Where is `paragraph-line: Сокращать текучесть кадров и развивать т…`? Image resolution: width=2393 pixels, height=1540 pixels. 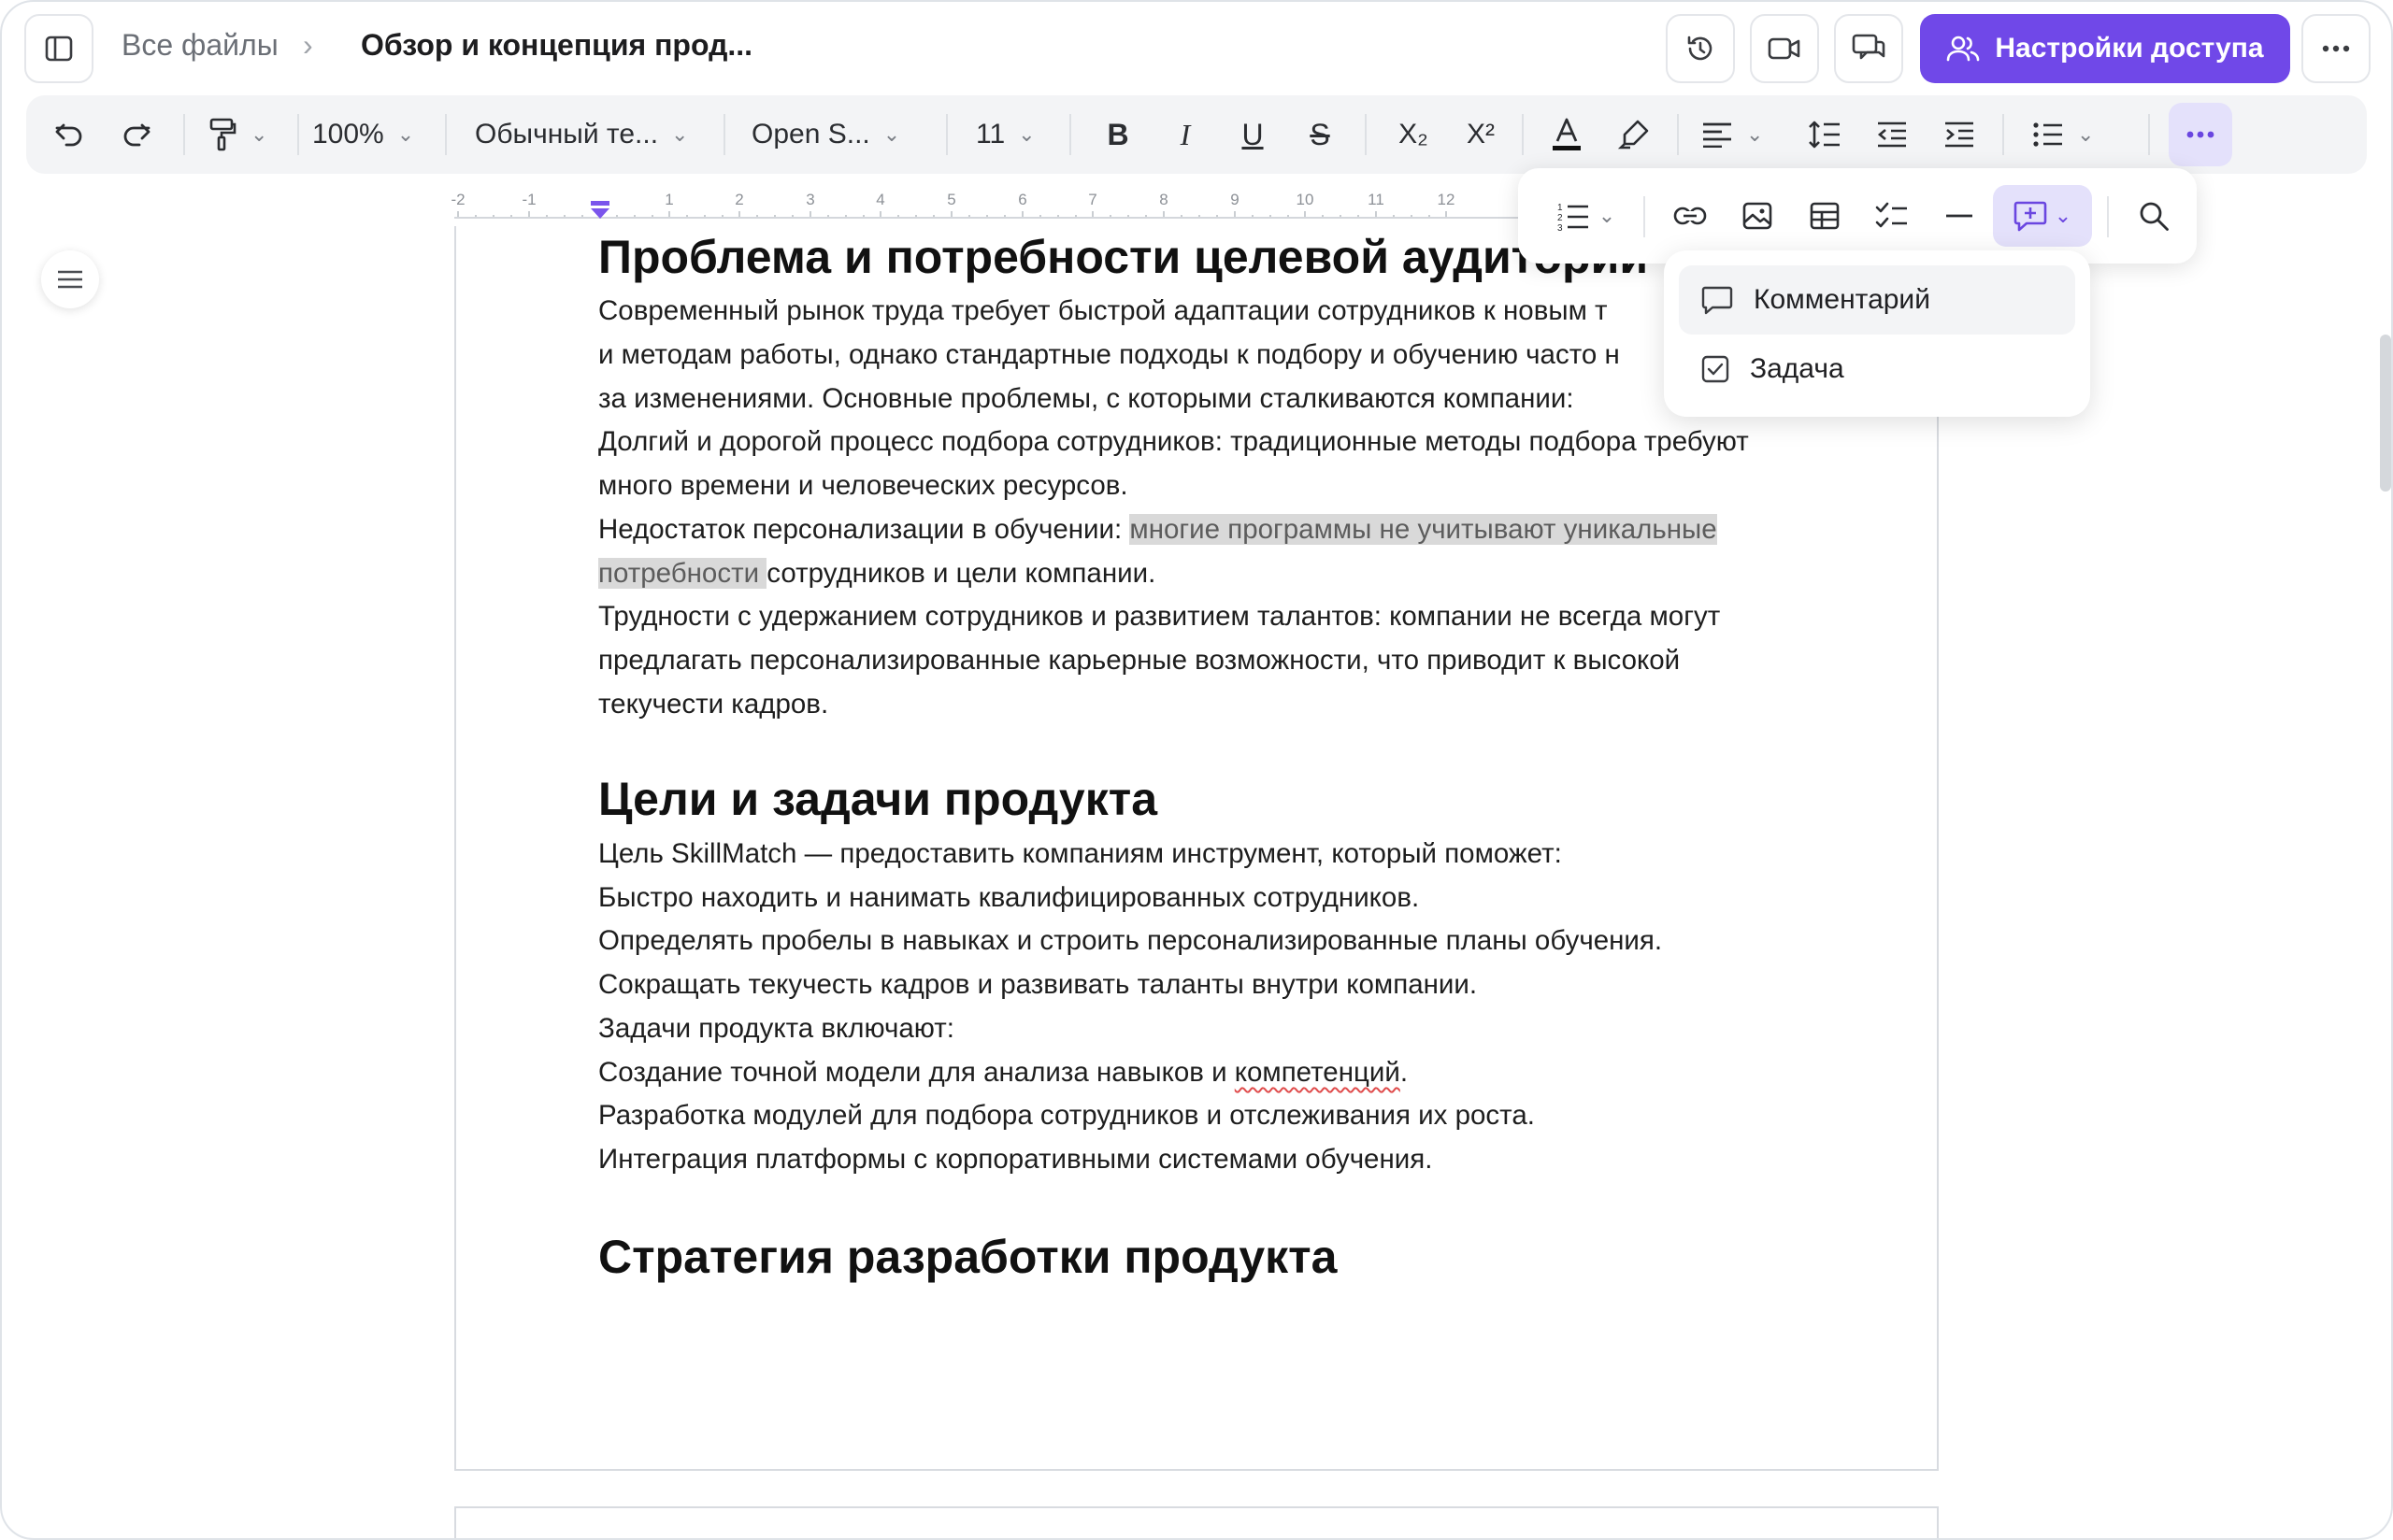 paragraph-line: Сокращать текучесть кадров и развивать т… is located at coordinates (1038, 984).